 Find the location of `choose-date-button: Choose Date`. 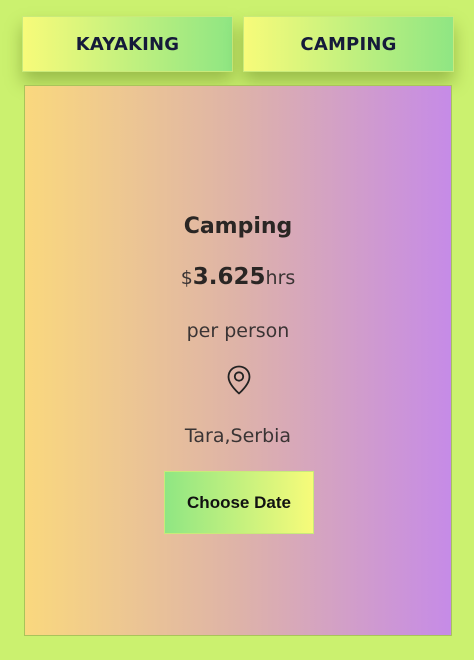

choose-date-button: Choose Date is located at coordinates (239, 502).